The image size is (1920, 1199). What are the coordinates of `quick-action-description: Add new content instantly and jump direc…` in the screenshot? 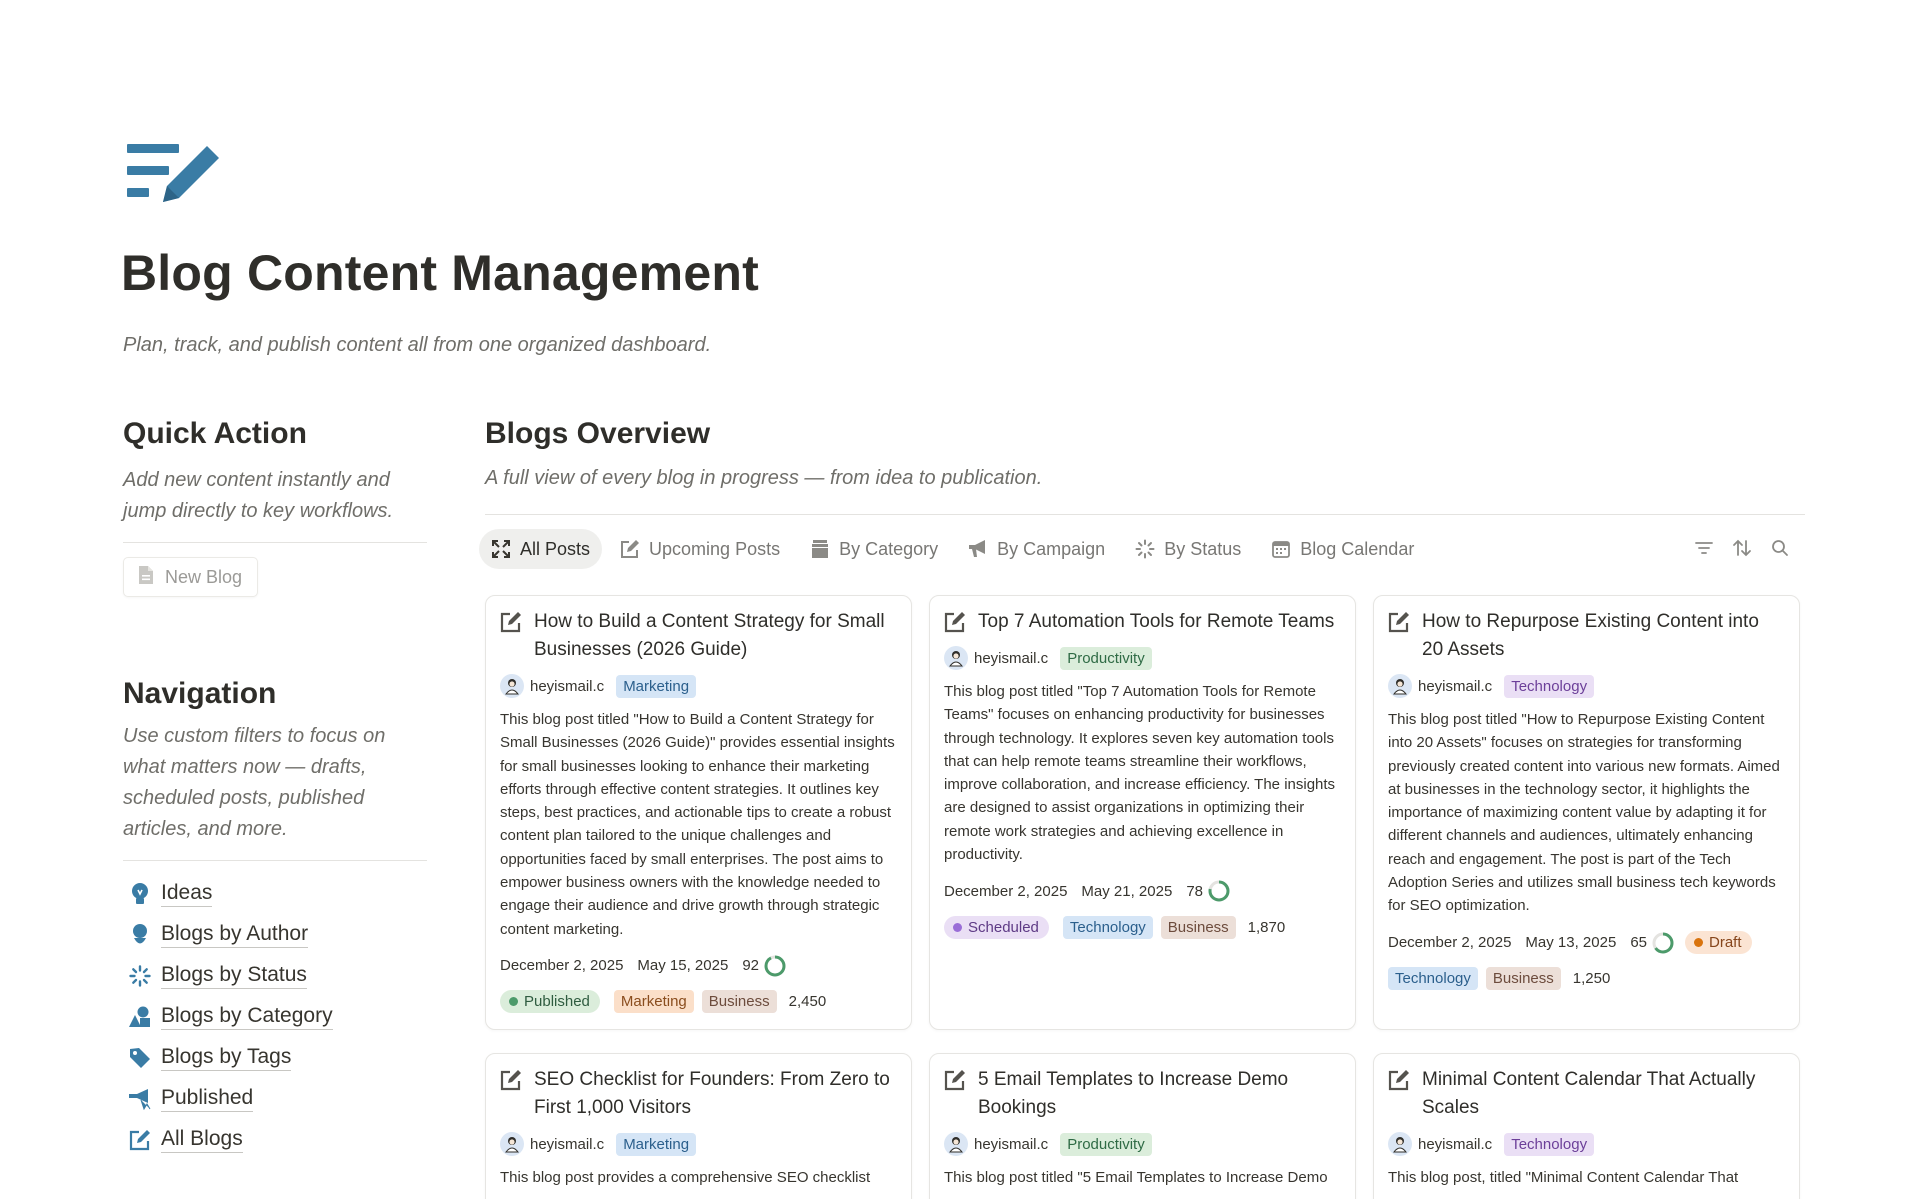 It's located at (258, 495).